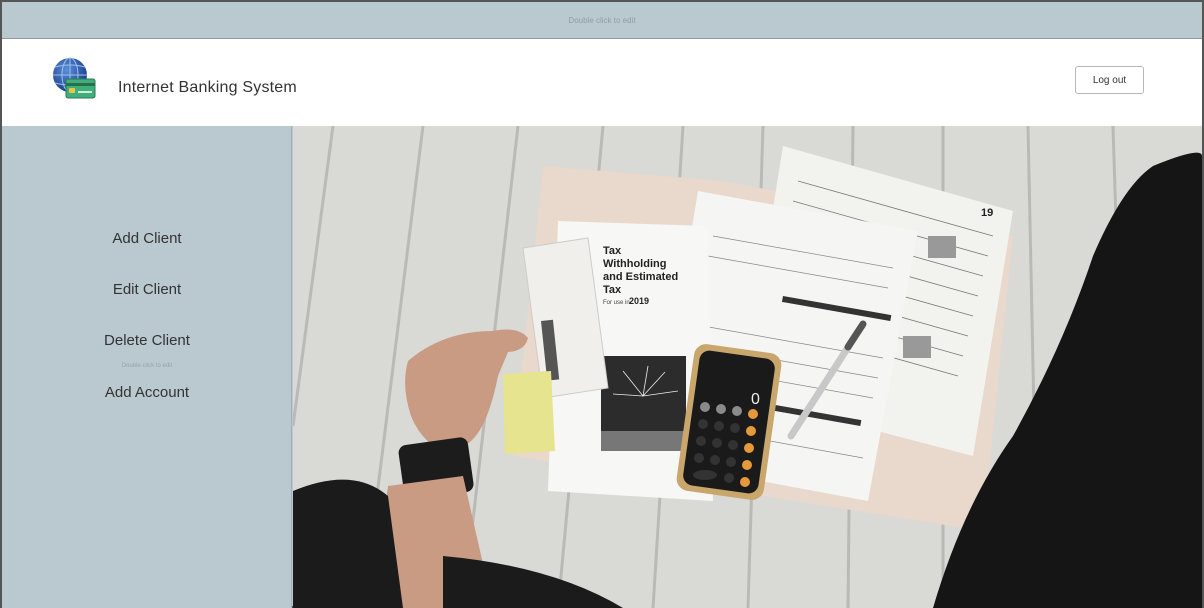 The width and height of the screenshot is (1204, 608). I want to click on svg-text: 19, so click(987, 213).